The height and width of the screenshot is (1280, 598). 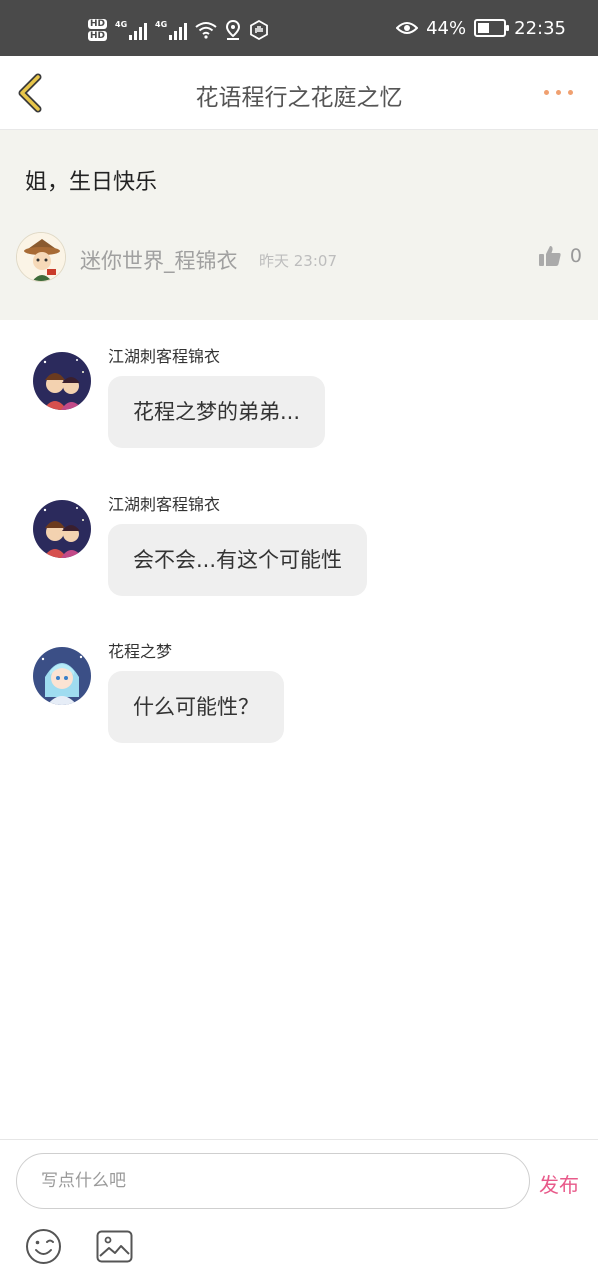 What do you see at coordinates (98, 30) in the screenshot?
I see `hd-indicators: HD HD` at bounding box center [98, 30].